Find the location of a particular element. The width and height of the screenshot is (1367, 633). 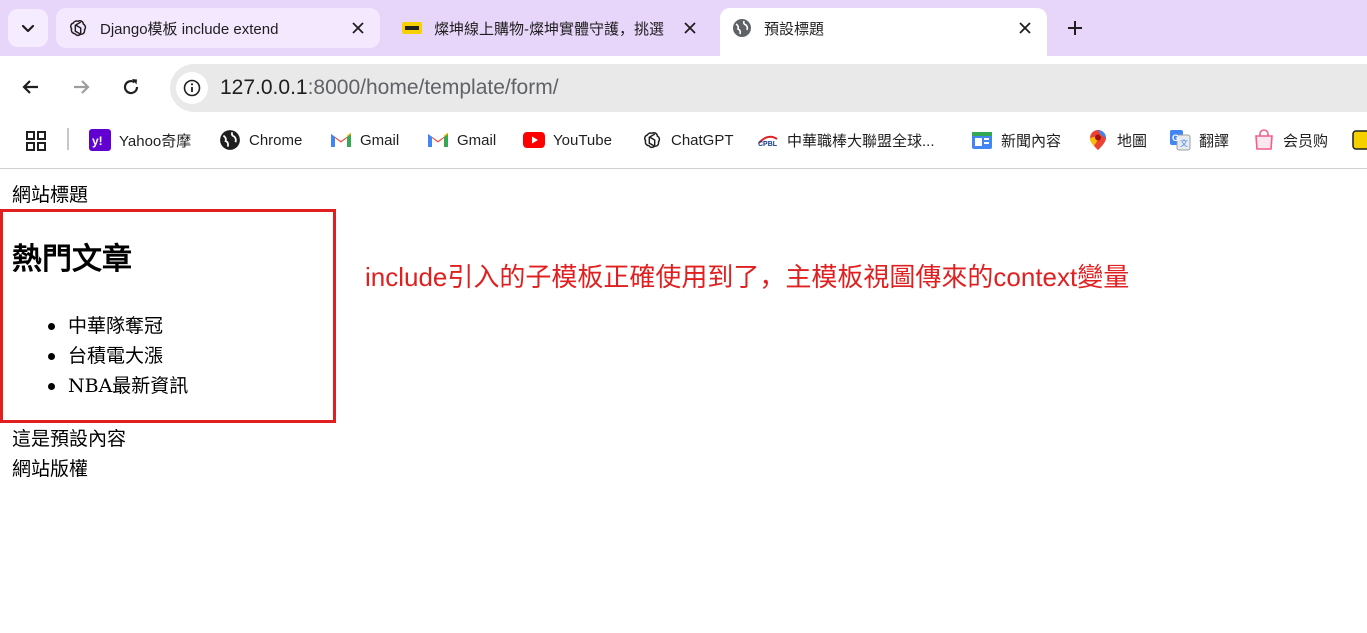

bookmark-youtube: YouTube is located at coordinates (567, 140).